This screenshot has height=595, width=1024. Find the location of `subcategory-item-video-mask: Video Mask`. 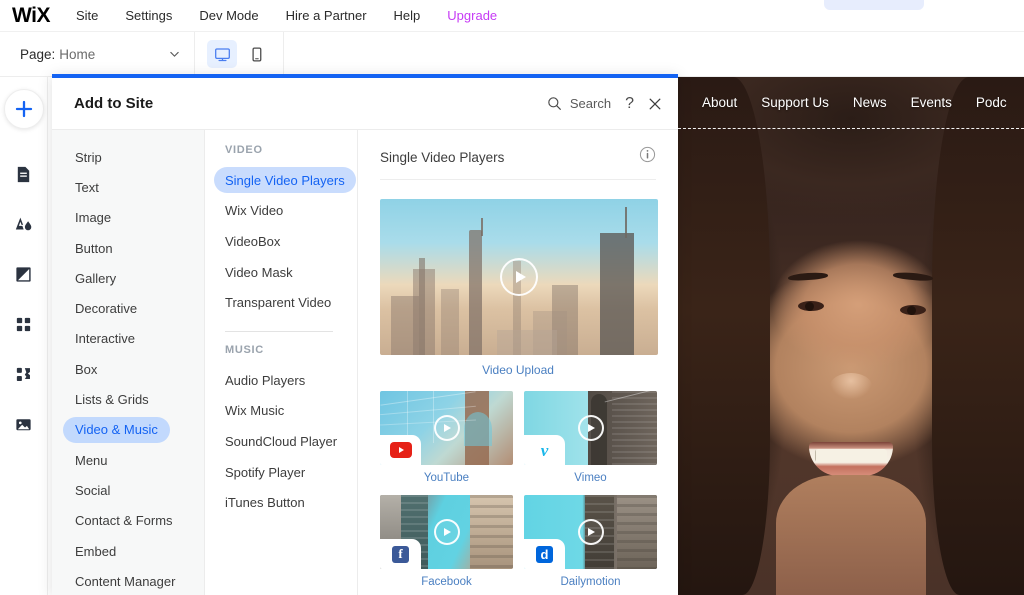

subcategory-item-video-mask: Video Mask is located at coordinates (281, 272).